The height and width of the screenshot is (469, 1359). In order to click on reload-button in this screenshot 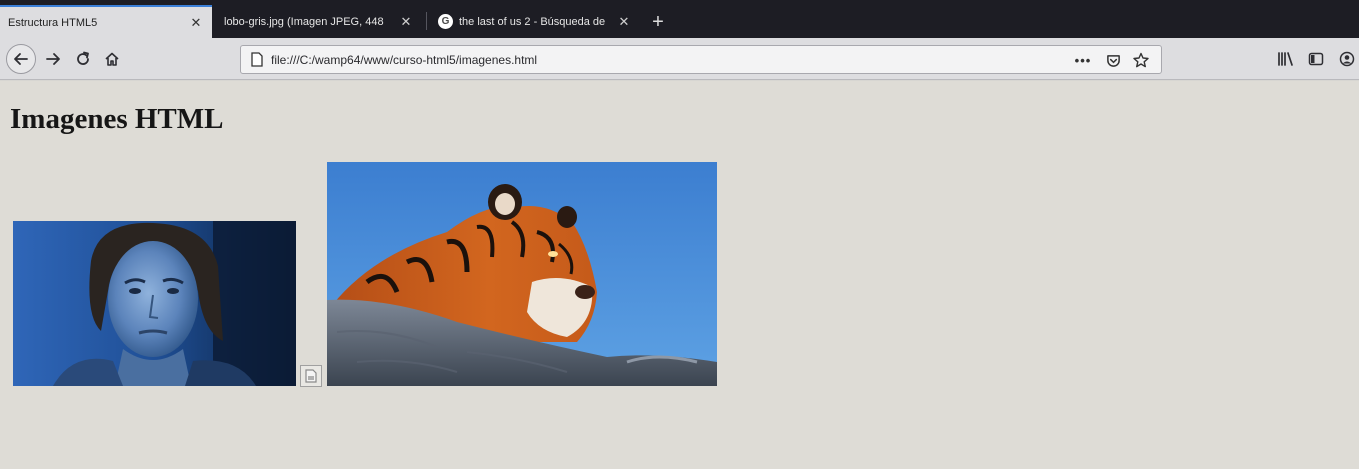, I will do `click(83, 59)`.